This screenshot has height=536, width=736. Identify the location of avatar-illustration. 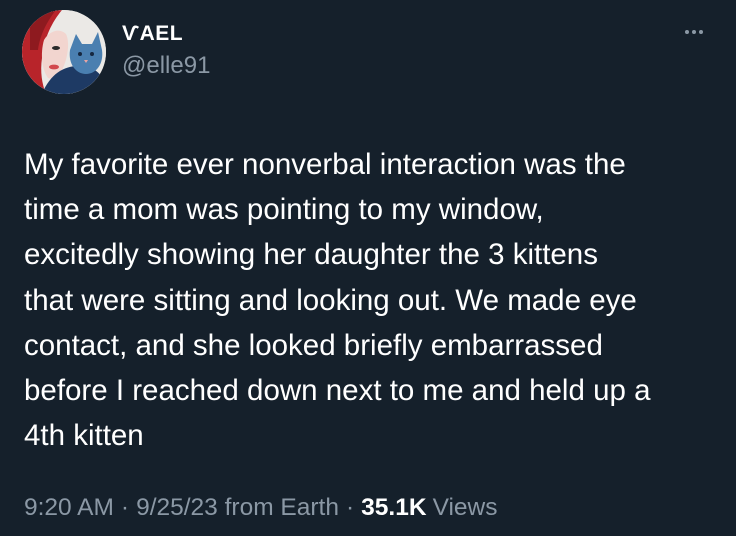
(64, 52).